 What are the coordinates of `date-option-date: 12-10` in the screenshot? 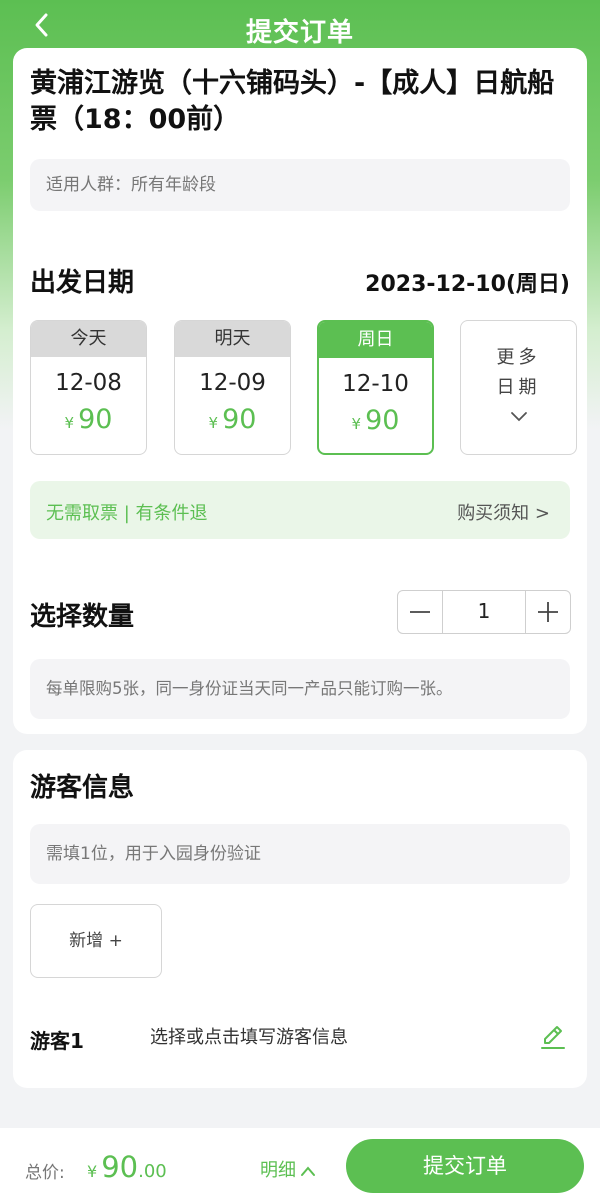 It's located at (375, 384).